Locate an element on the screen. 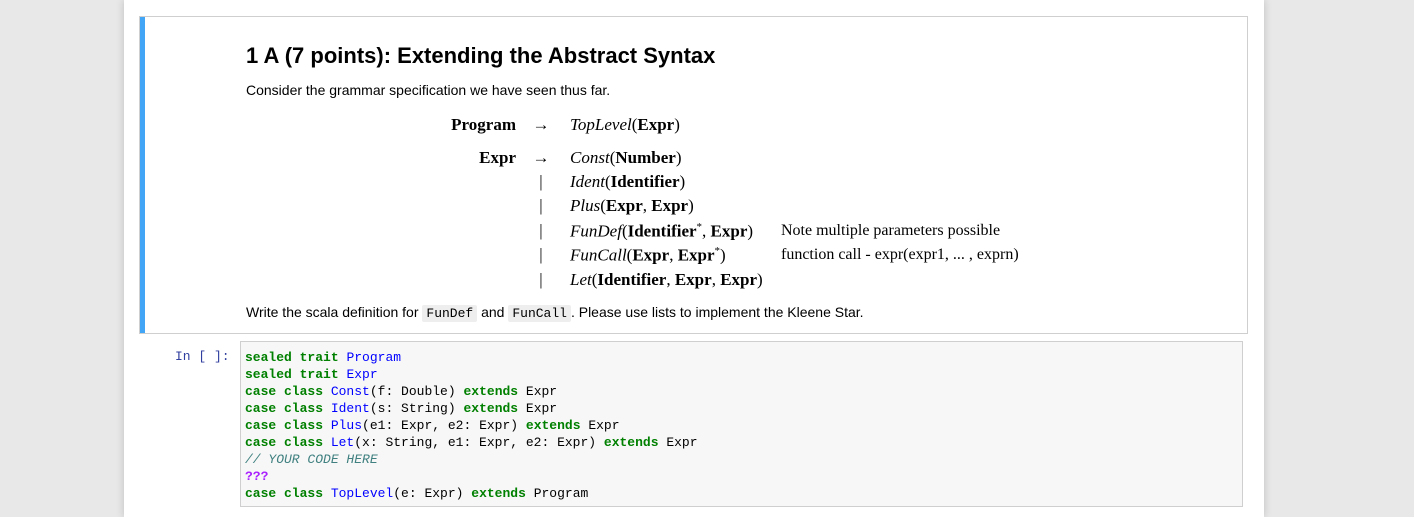  production-plus: Plus(Expr, Expr) is located at coordinates (632, 205).